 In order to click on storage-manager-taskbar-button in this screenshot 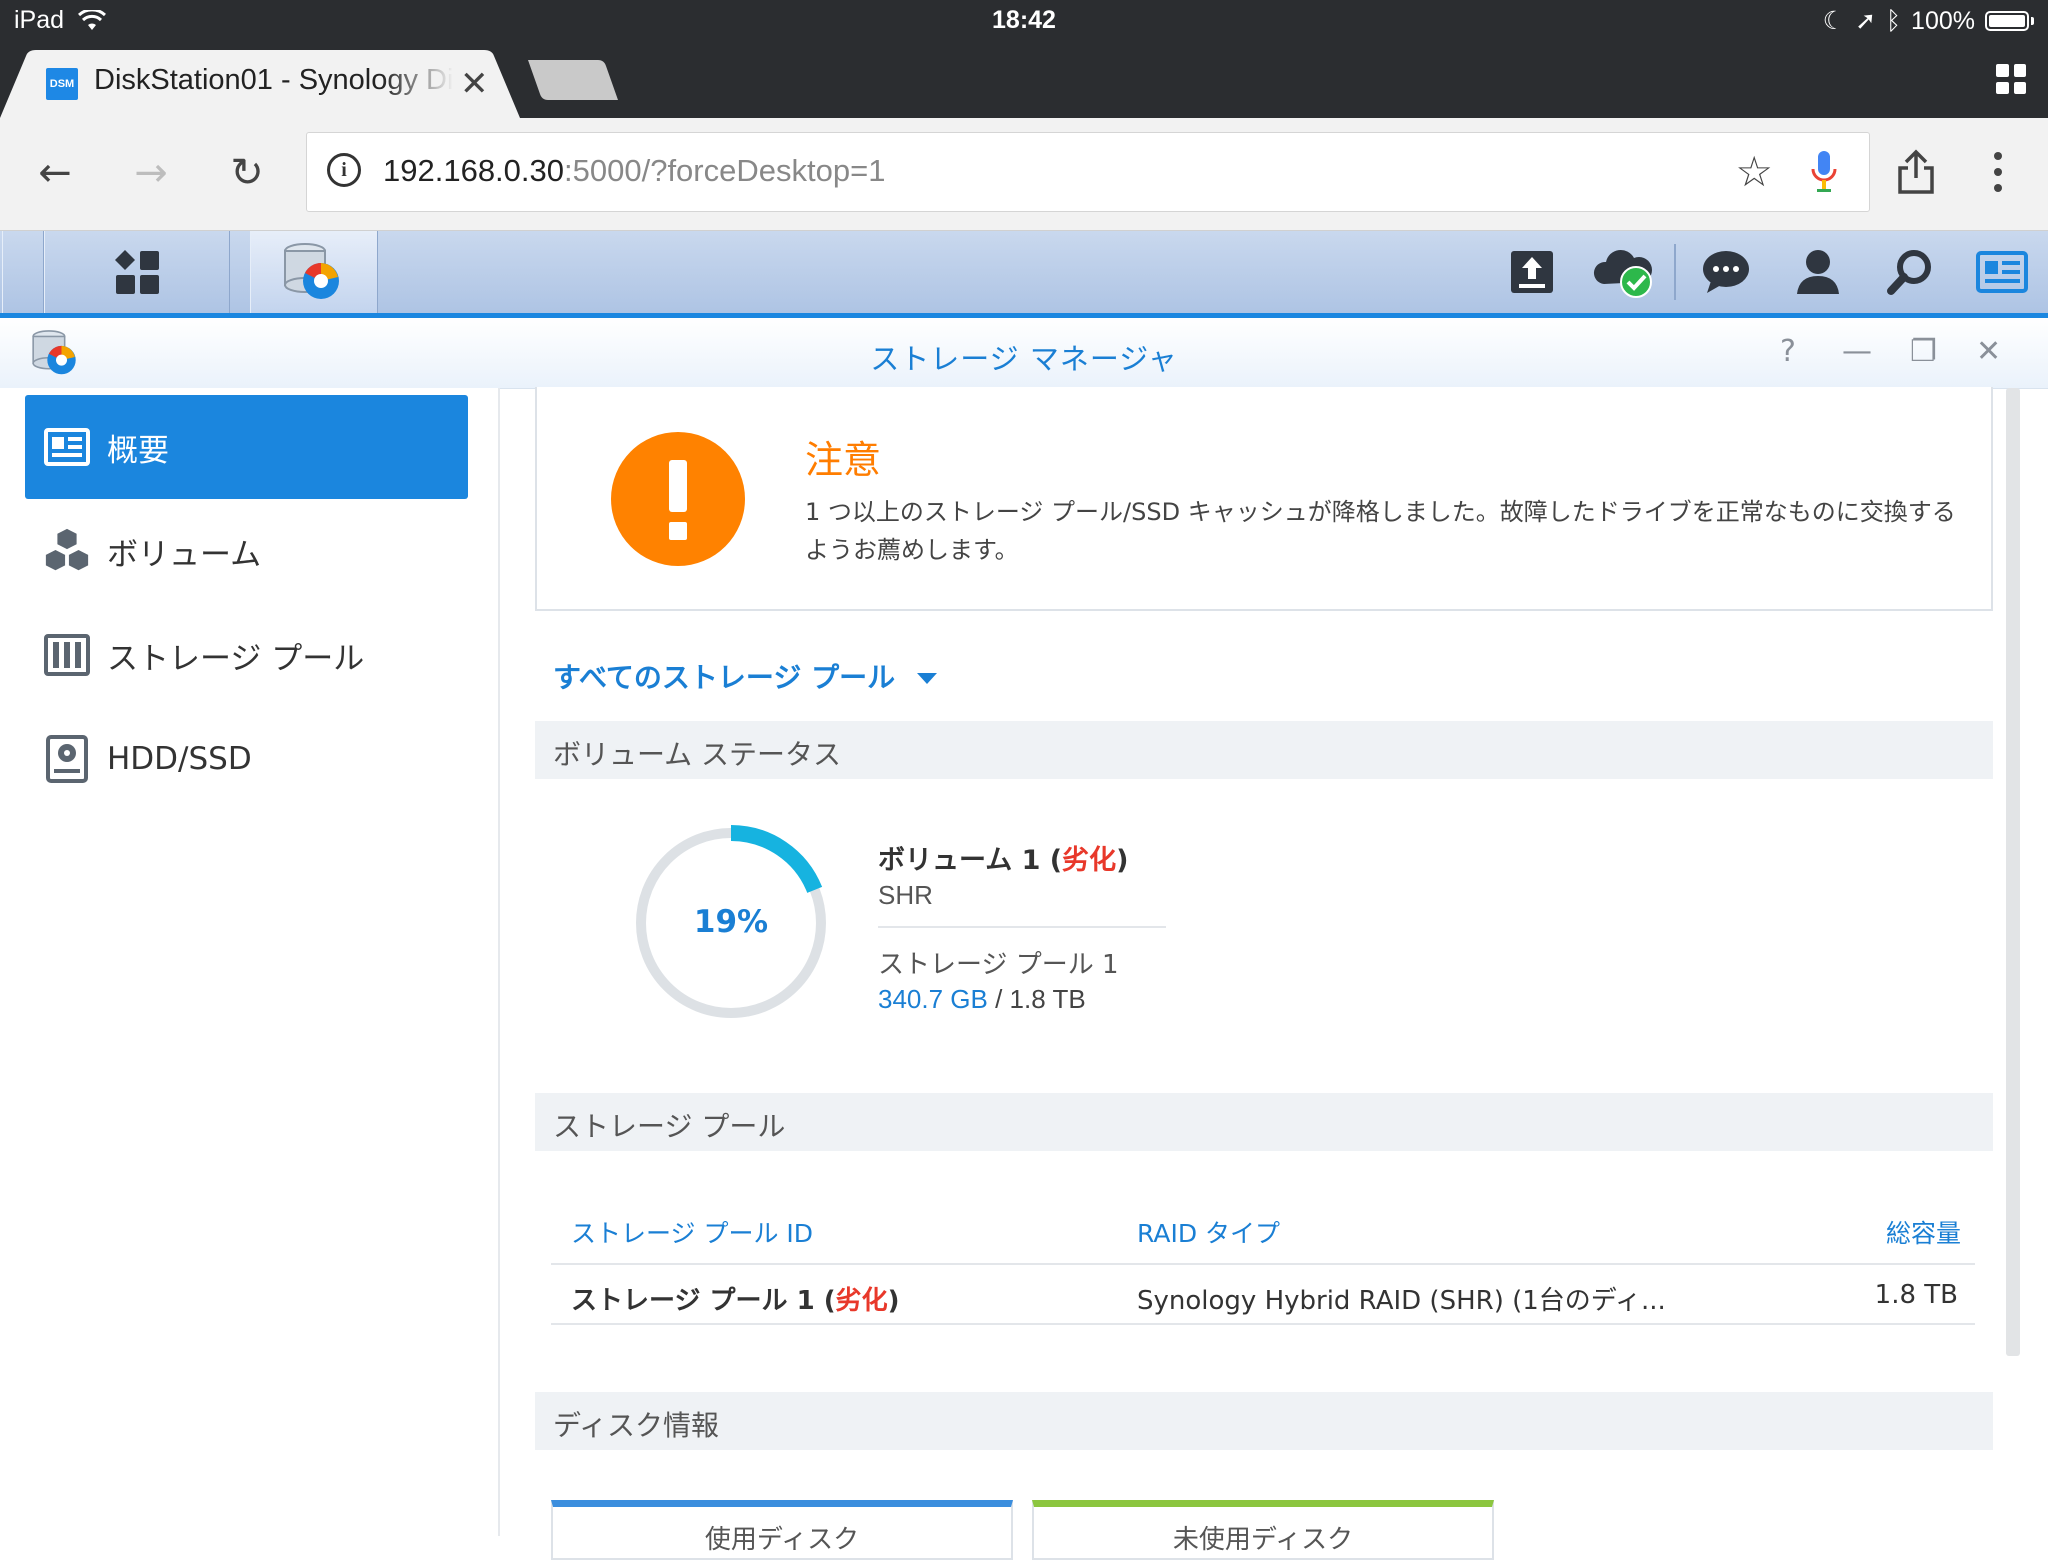, I will do `click(314, 272)`.